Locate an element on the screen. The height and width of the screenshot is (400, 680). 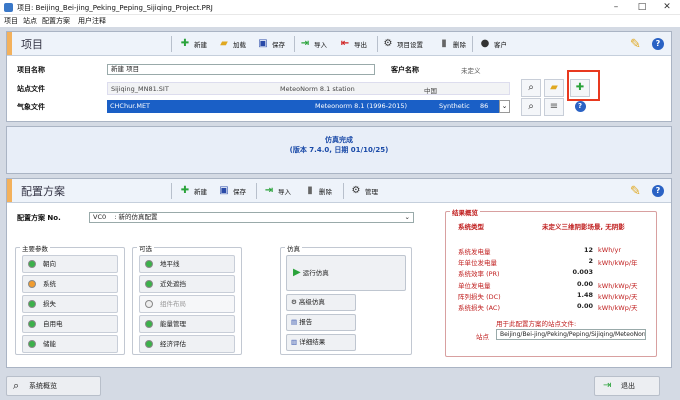
meteo-help-button: ? is located at coordinates (580, 107).